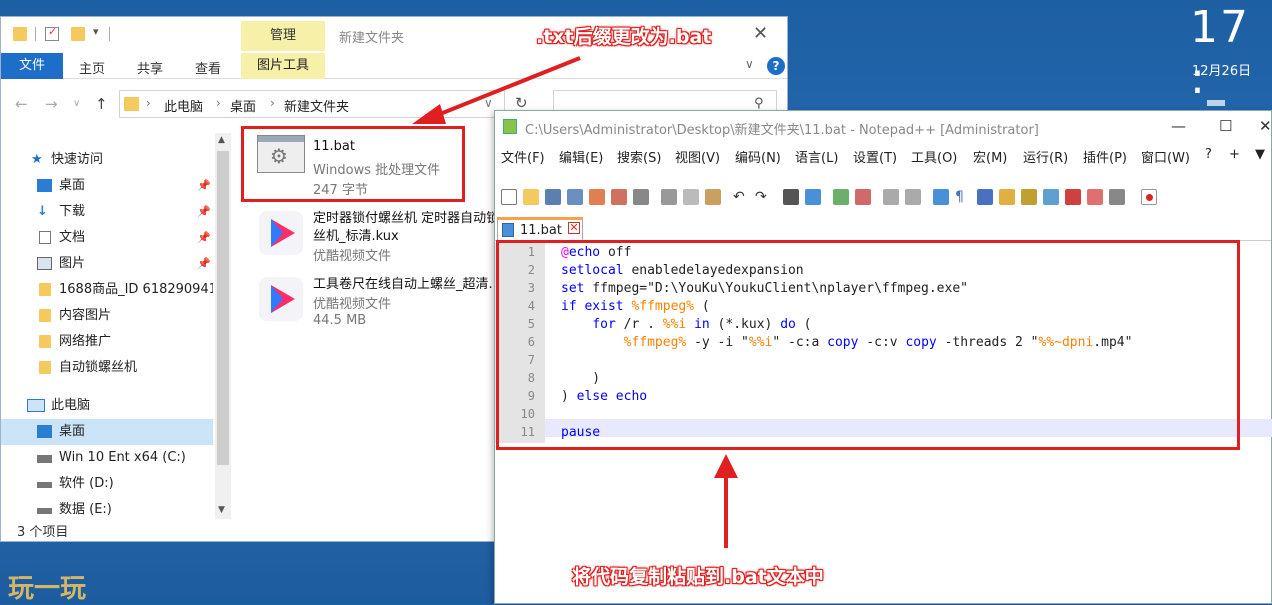  What do you see at coordinates (47, 589) in the screenshot?
I see `watermark-logo: 玩一玩` at bounding box center [47, 589].